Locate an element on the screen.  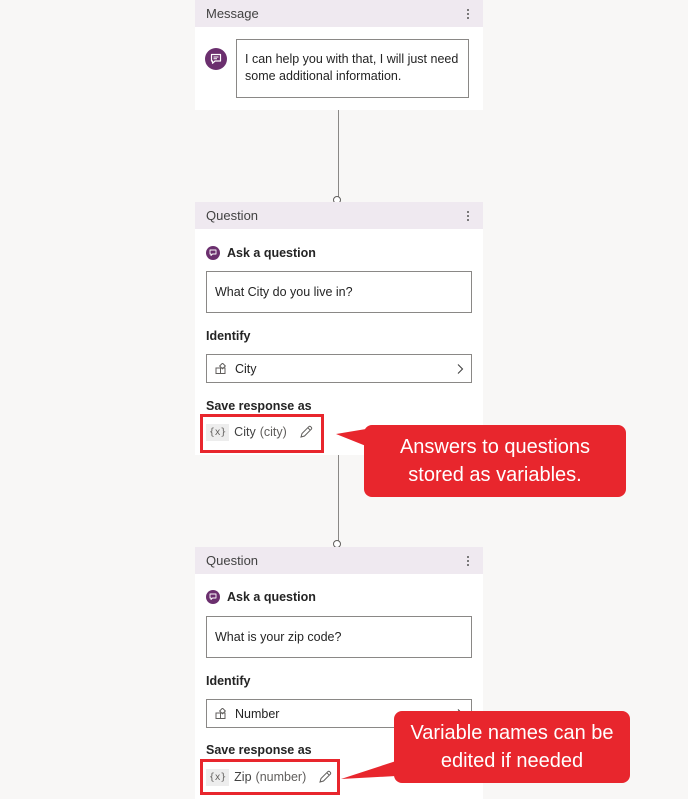
identify-entity-select: City is located at coordinates (339, 368).